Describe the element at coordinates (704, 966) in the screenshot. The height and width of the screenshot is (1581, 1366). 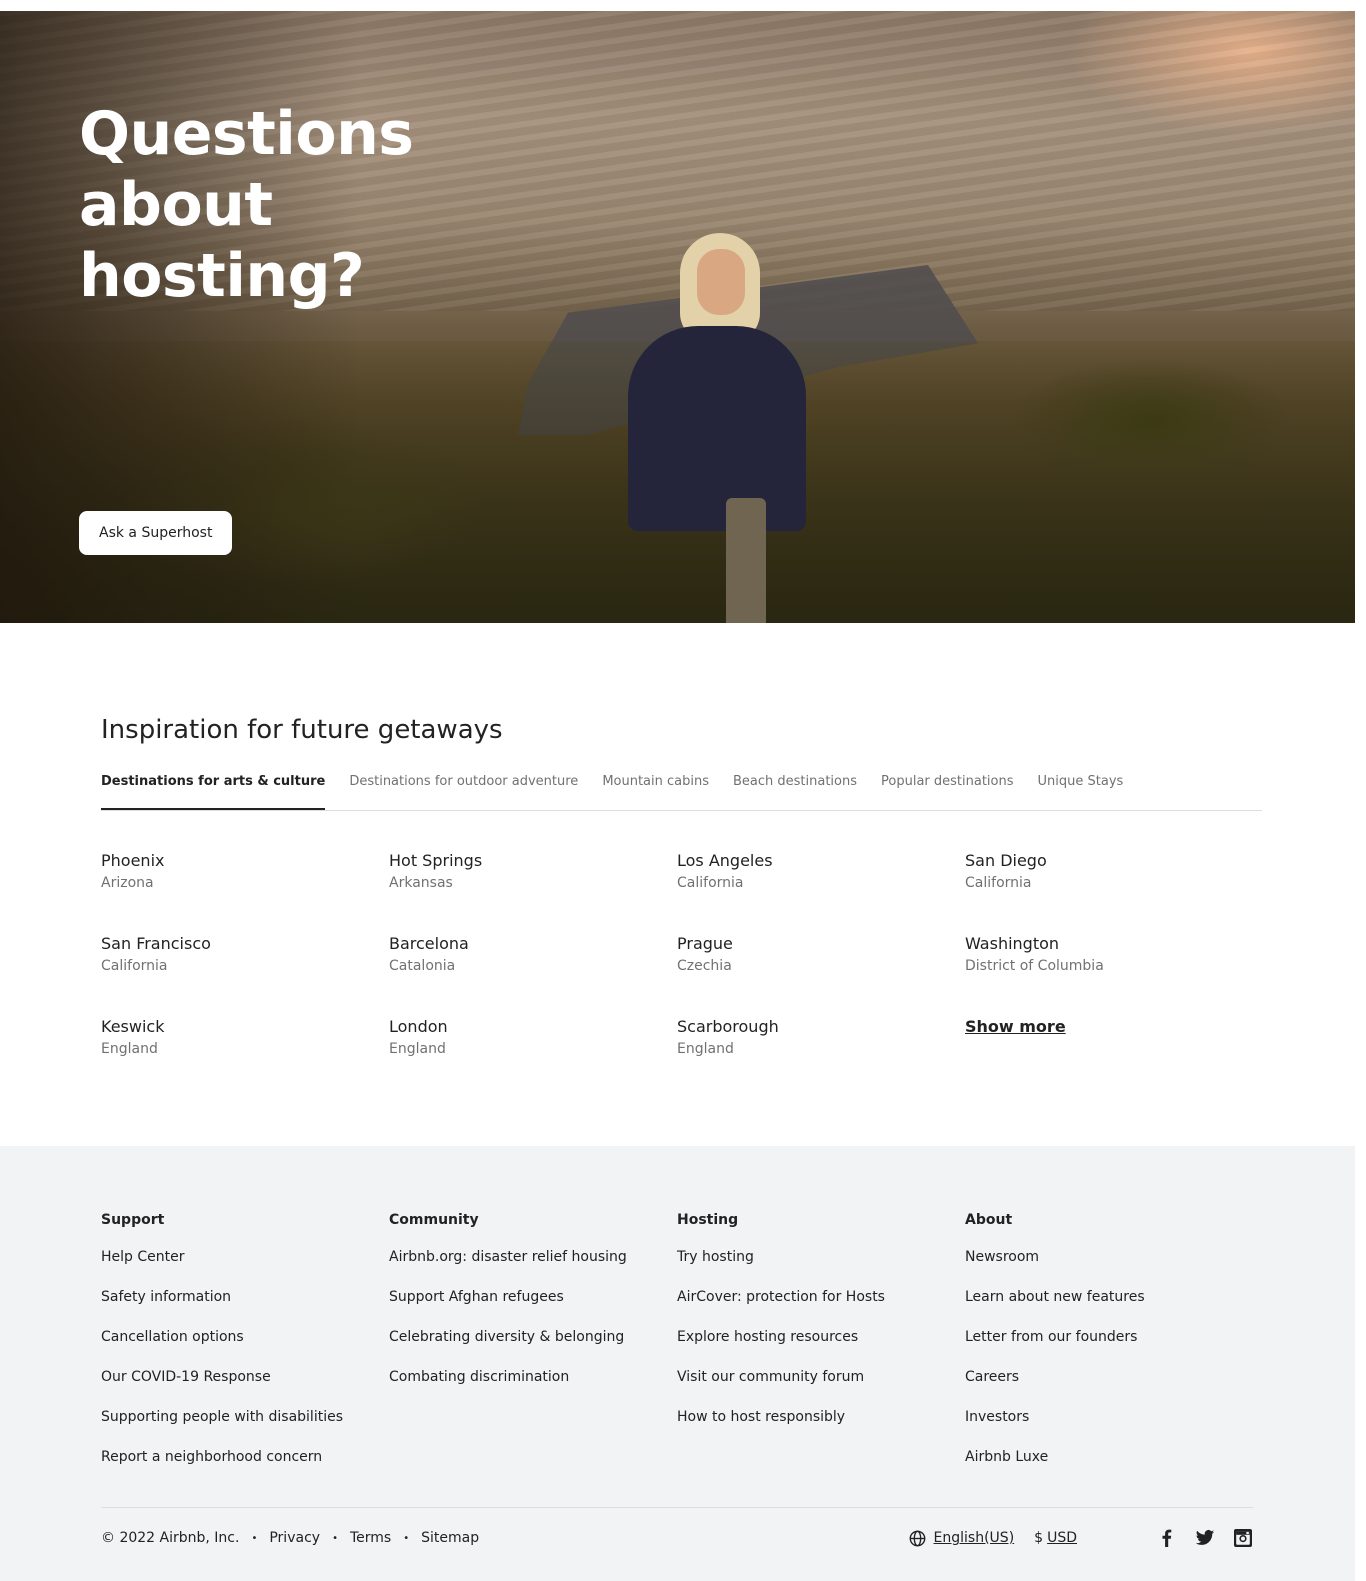
I see `destination-region: Czechia` at that location.